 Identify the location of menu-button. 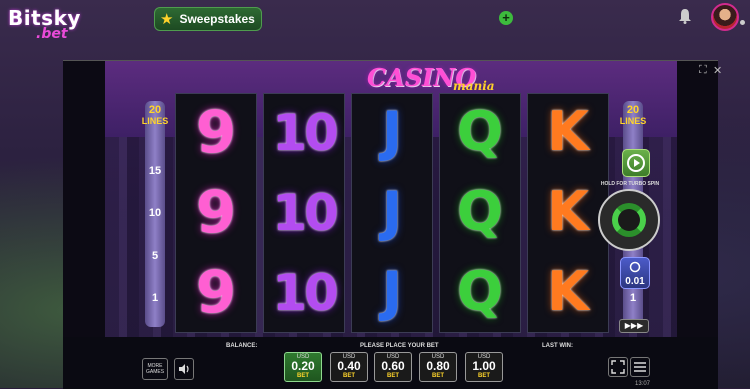
(640, 367).